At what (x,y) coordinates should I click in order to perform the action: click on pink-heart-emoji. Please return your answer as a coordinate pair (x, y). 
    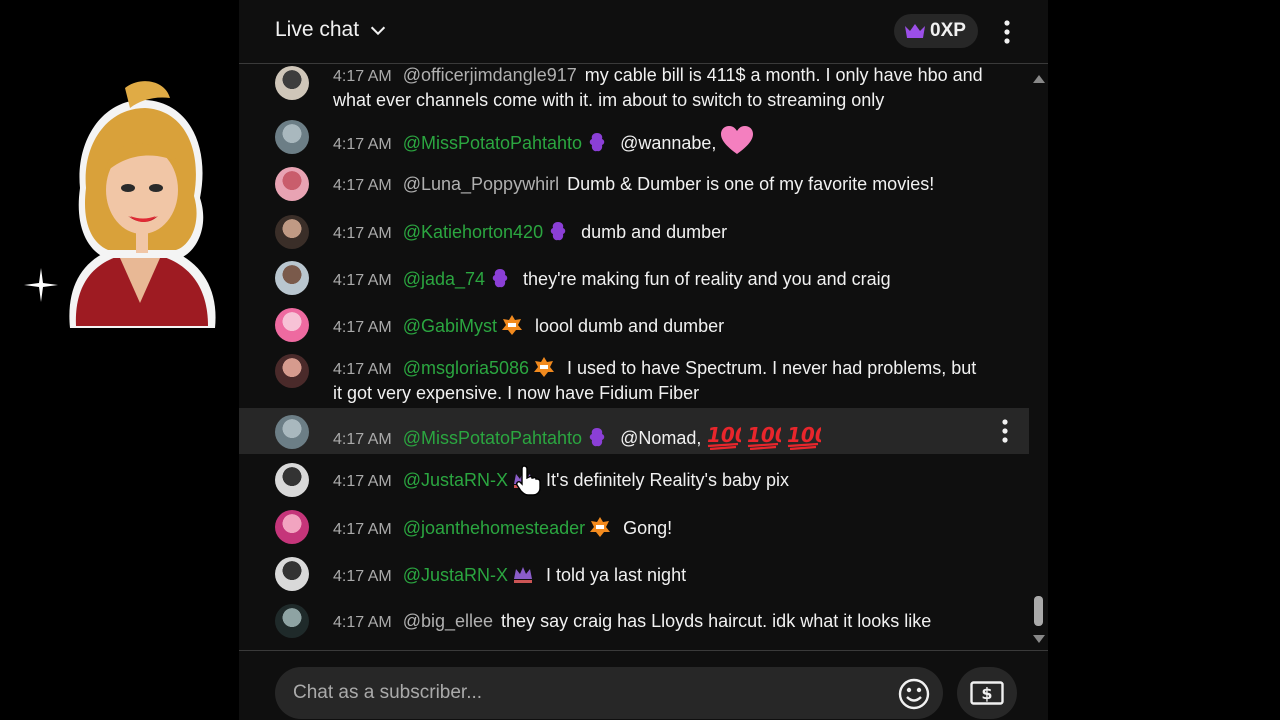
    Looking at the image, I should click on (737, 140).